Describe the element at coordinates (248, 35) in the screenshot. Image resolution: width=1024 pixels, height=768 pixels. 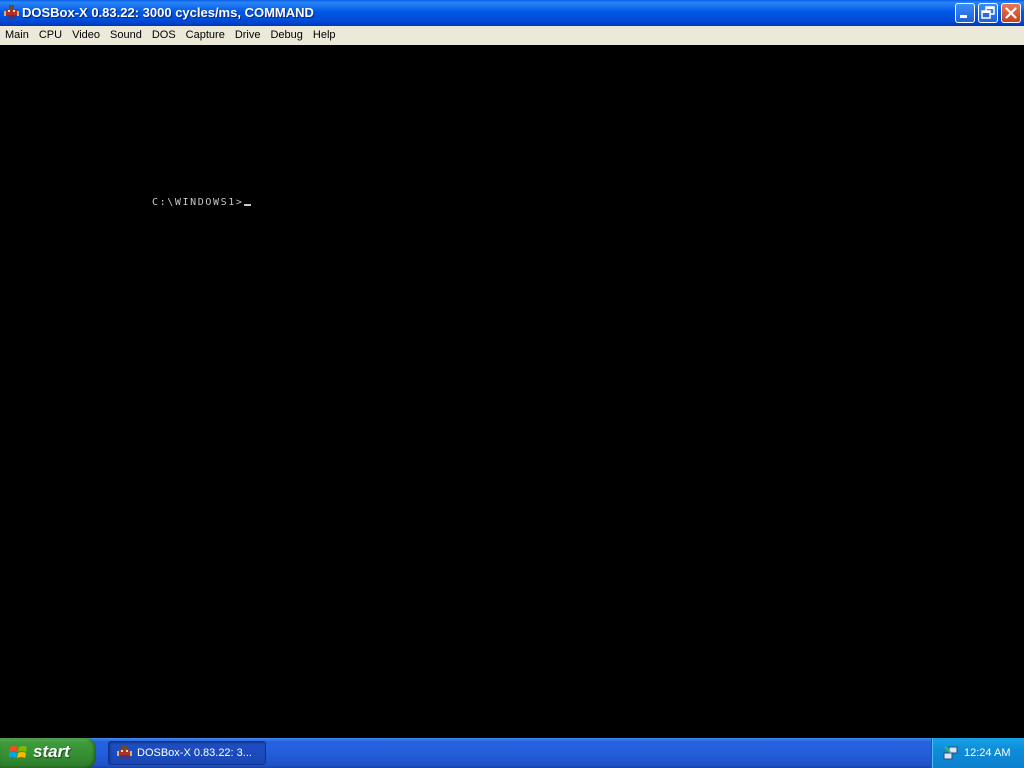
I see `menu-item-drive: Drive` at that location.